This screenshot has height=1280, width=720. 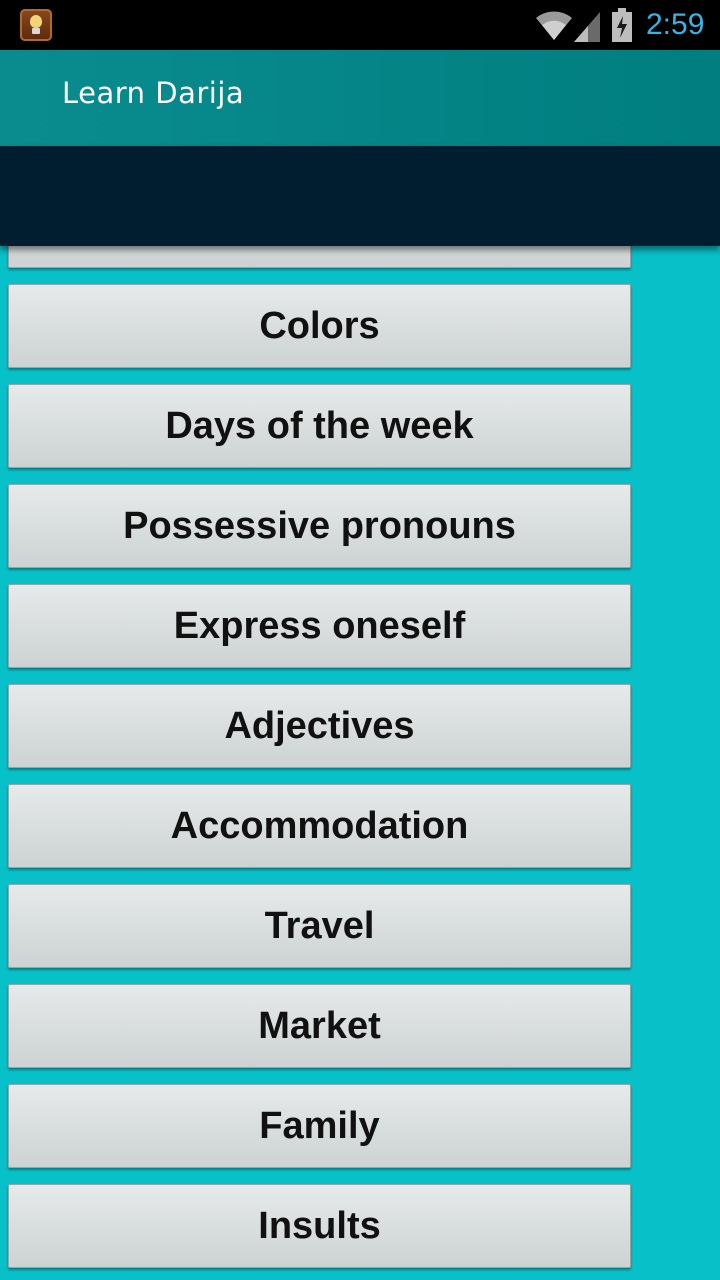 What do you see at coordinates (319, 926) in the screenshot?
I see `topic-button-travel: Travel` at bounding box center [319, 926].